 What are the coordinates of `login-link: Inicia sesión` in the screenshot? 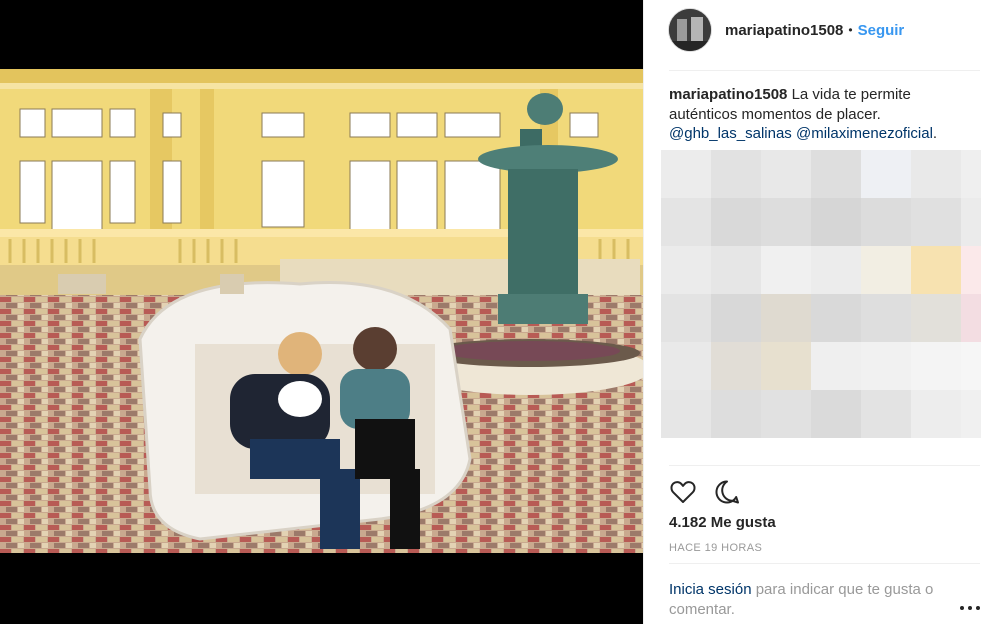 It's located at (710, 589).